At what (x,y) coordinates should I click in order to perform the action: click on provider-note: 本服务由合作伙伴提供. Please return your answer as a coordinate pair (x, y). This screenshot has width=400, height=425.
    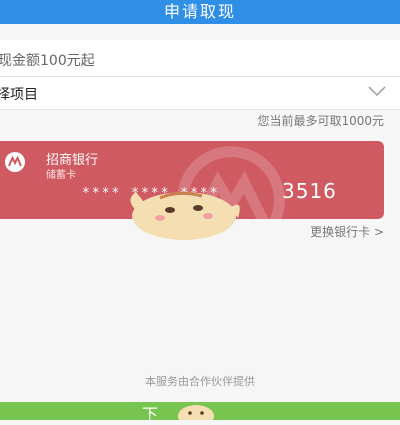
    Looking at the image, I should click on (200, 381).